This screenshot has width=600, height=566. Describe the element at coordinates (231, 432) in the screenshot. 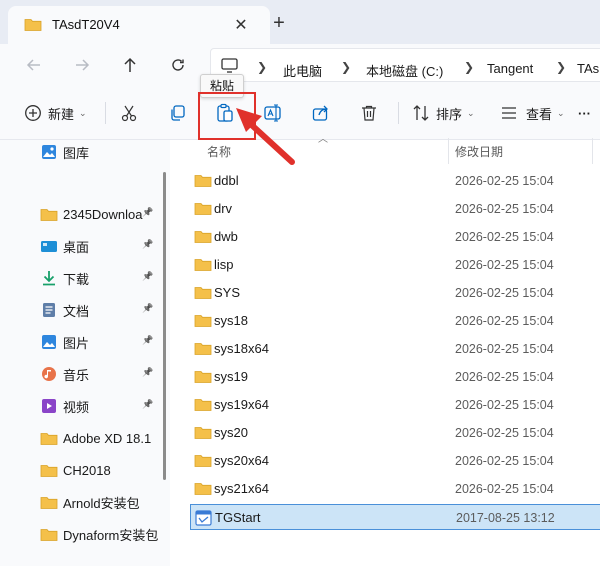

I see `file-name: sys20` at that location.